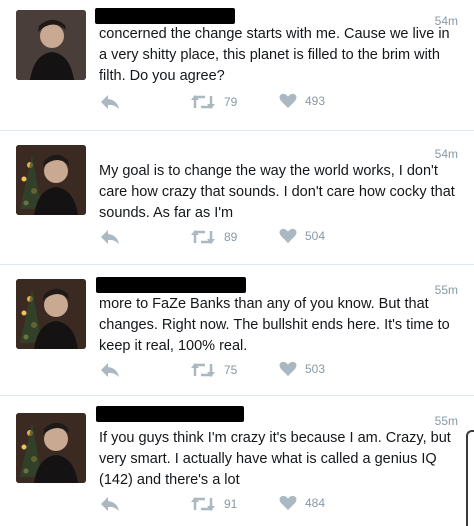 Image resolution: width=474 pixels, height=526 pixels. Describe the element at coordinates (315, 236) in the screenshot. I see `like-count: 504` at that location.